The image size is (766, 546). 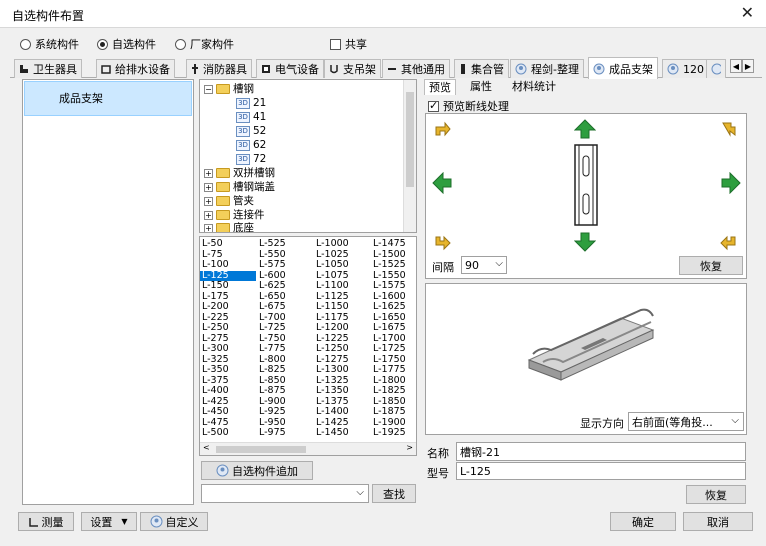 What do you see at coordinates (585, 129) in the screenshot?
I see `arrow-up-icon` at bounding box center [585, 129].